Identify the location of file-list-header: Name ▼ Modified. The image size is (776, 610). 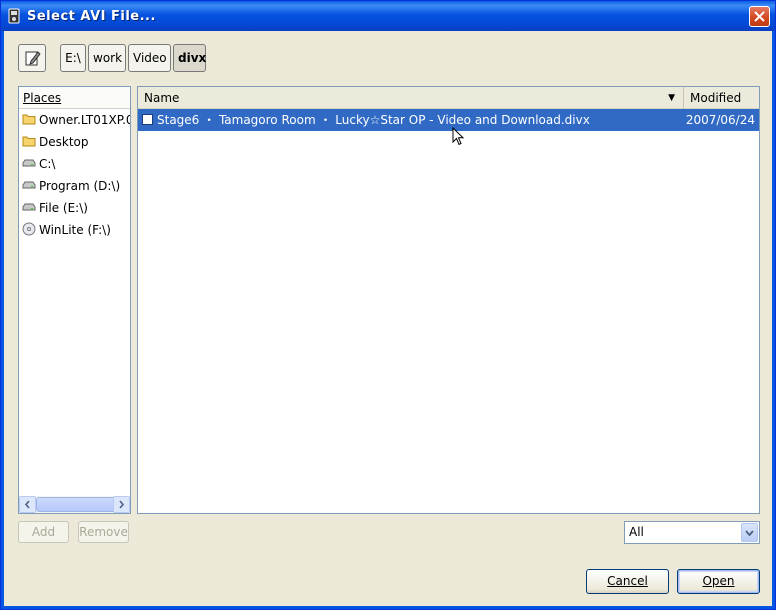
(448, 98).